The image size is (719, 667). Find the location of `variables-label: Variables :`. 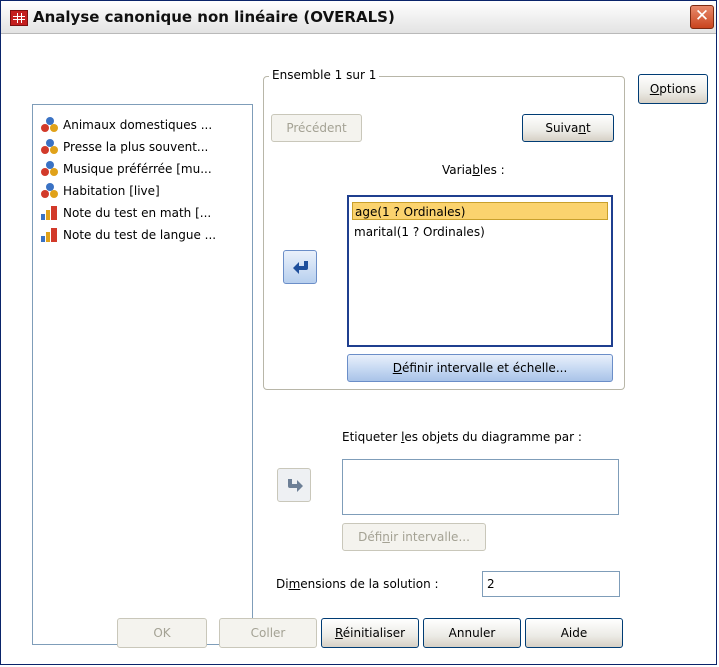

variables-label: Variables : is located at coordinates (473, 170).